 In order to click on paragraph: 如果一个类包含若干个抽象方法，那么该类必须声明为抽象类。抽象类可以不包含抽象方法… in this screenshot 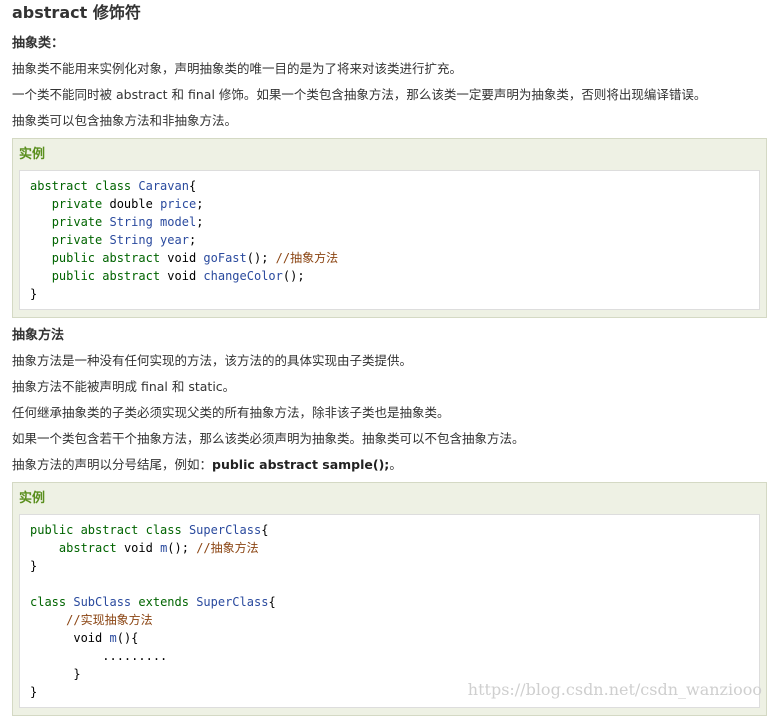, I will do `click(268, 438)`.